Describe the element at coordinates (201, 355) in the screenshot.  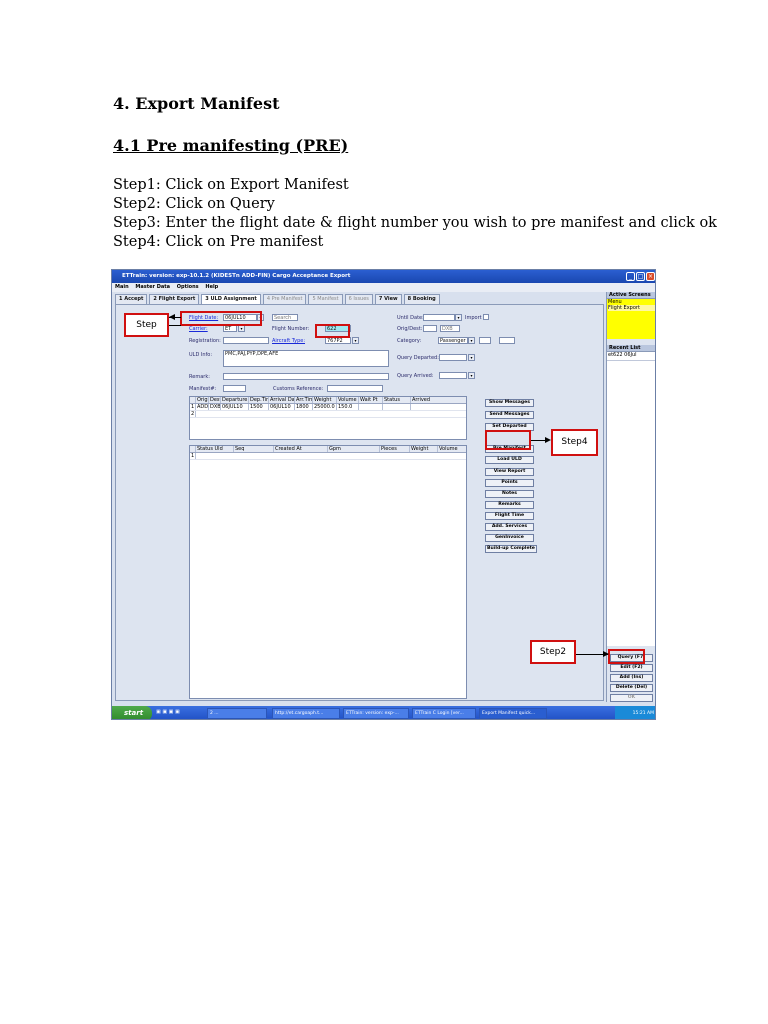
I see `uld-info-label: ULD Info:` at that location.